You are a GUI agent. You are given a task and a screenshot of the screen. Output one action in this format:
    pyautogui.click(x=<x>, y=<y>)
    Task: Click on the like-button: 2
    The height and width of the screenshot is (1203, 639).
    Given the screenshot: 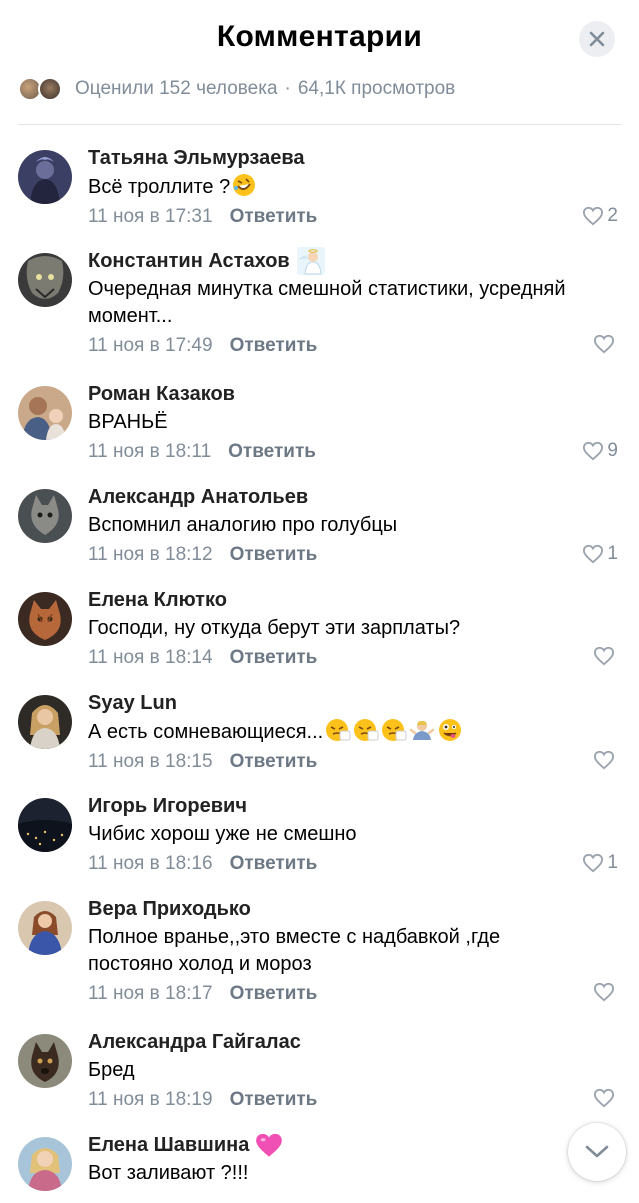 What is the action you would take?
    pyautogui.click(x=600, y=216)
    